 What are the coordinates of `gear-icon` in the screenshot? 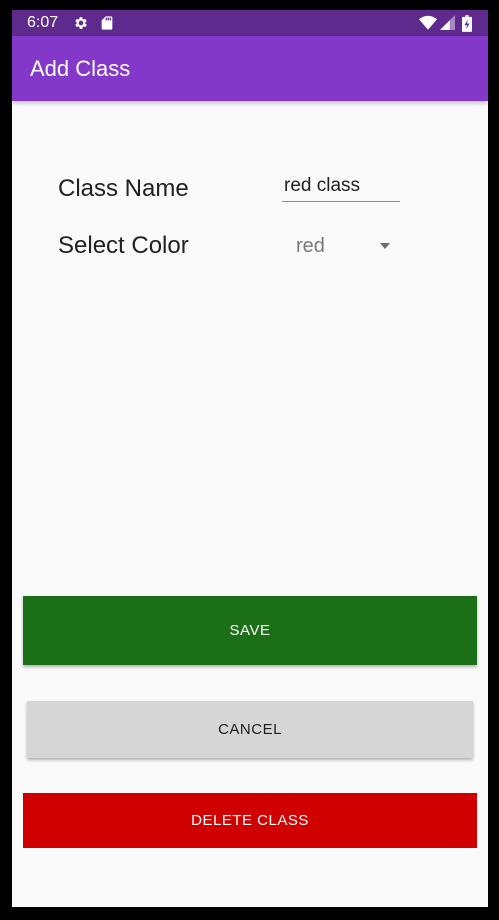 It's located at (81, 23).